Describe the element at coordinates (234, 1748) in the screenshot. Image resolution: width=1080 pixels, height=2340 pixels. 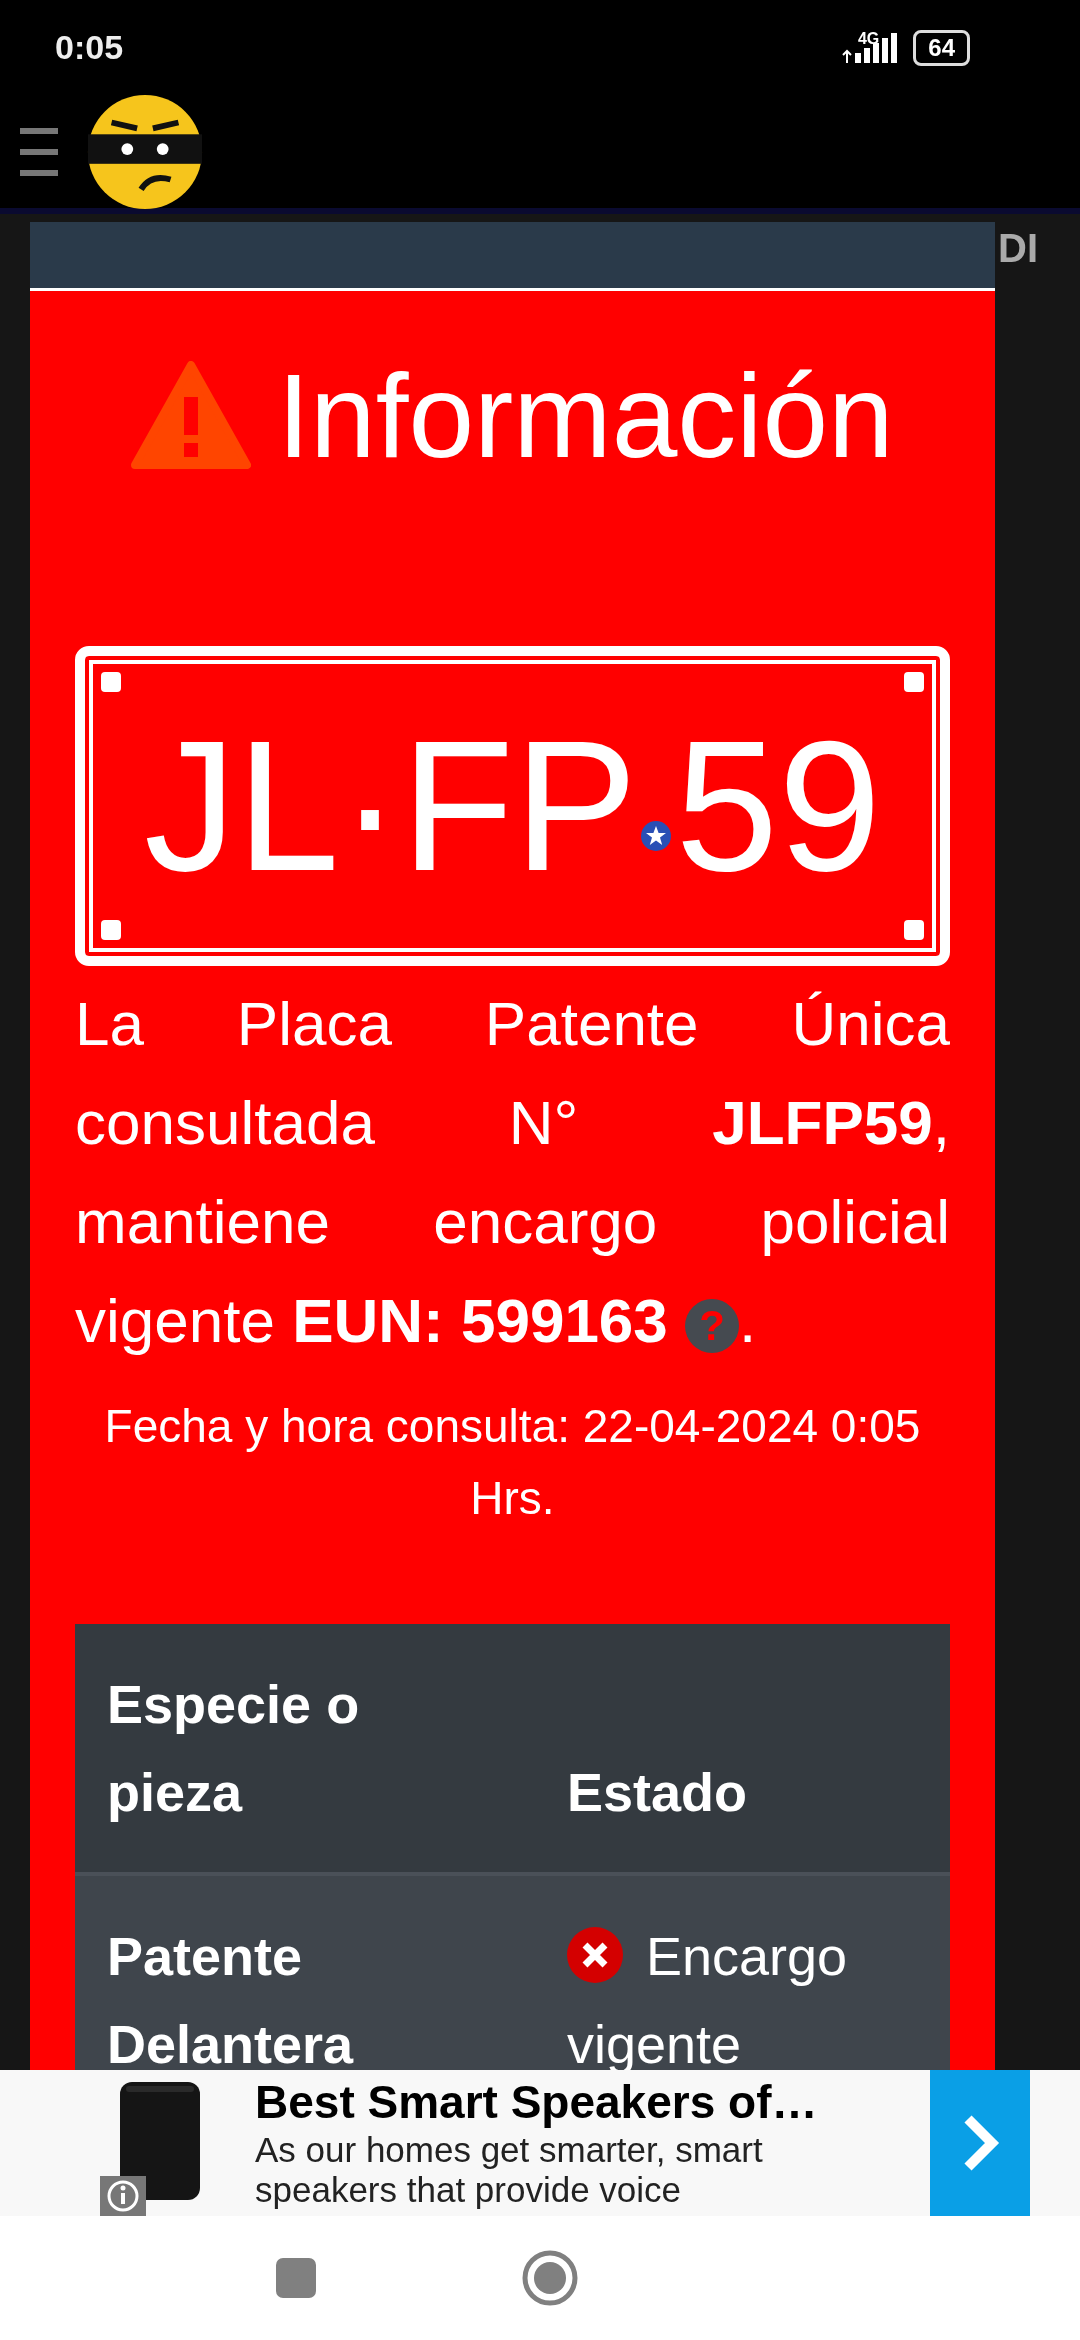
I see `column-header: Especie o pieza` at that location.